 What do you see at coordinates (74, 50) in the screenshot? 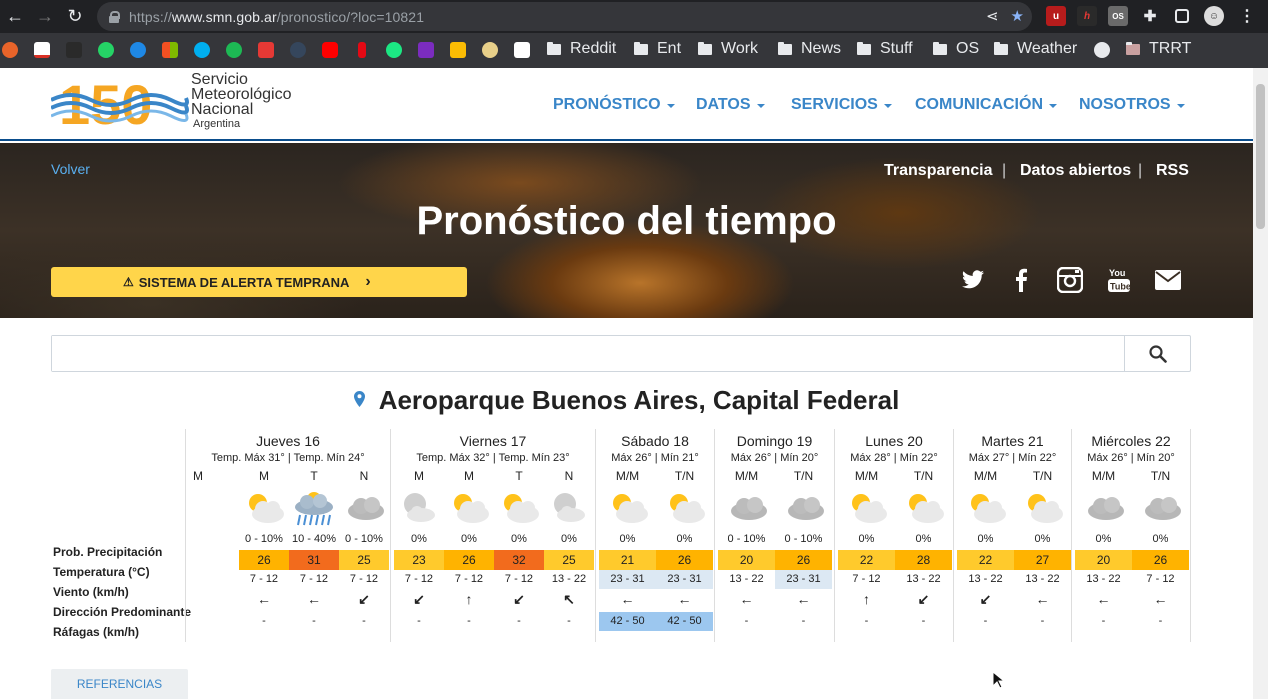
I see `bookmark-dark-icon` at bounding box center [74, 50].